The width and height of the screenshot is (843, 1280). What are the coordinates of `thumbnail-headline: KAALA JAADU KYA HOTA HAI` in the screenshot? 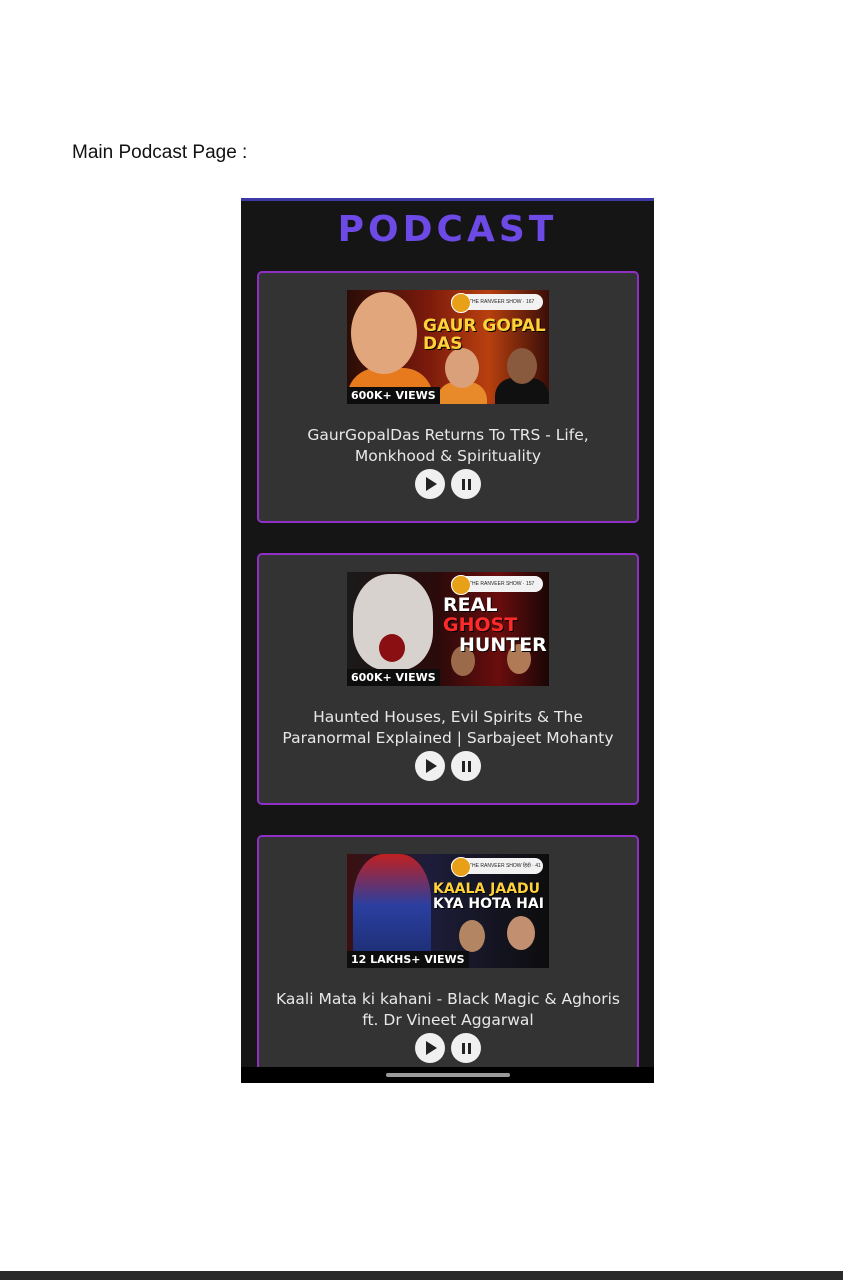 It's located at (488, 896).